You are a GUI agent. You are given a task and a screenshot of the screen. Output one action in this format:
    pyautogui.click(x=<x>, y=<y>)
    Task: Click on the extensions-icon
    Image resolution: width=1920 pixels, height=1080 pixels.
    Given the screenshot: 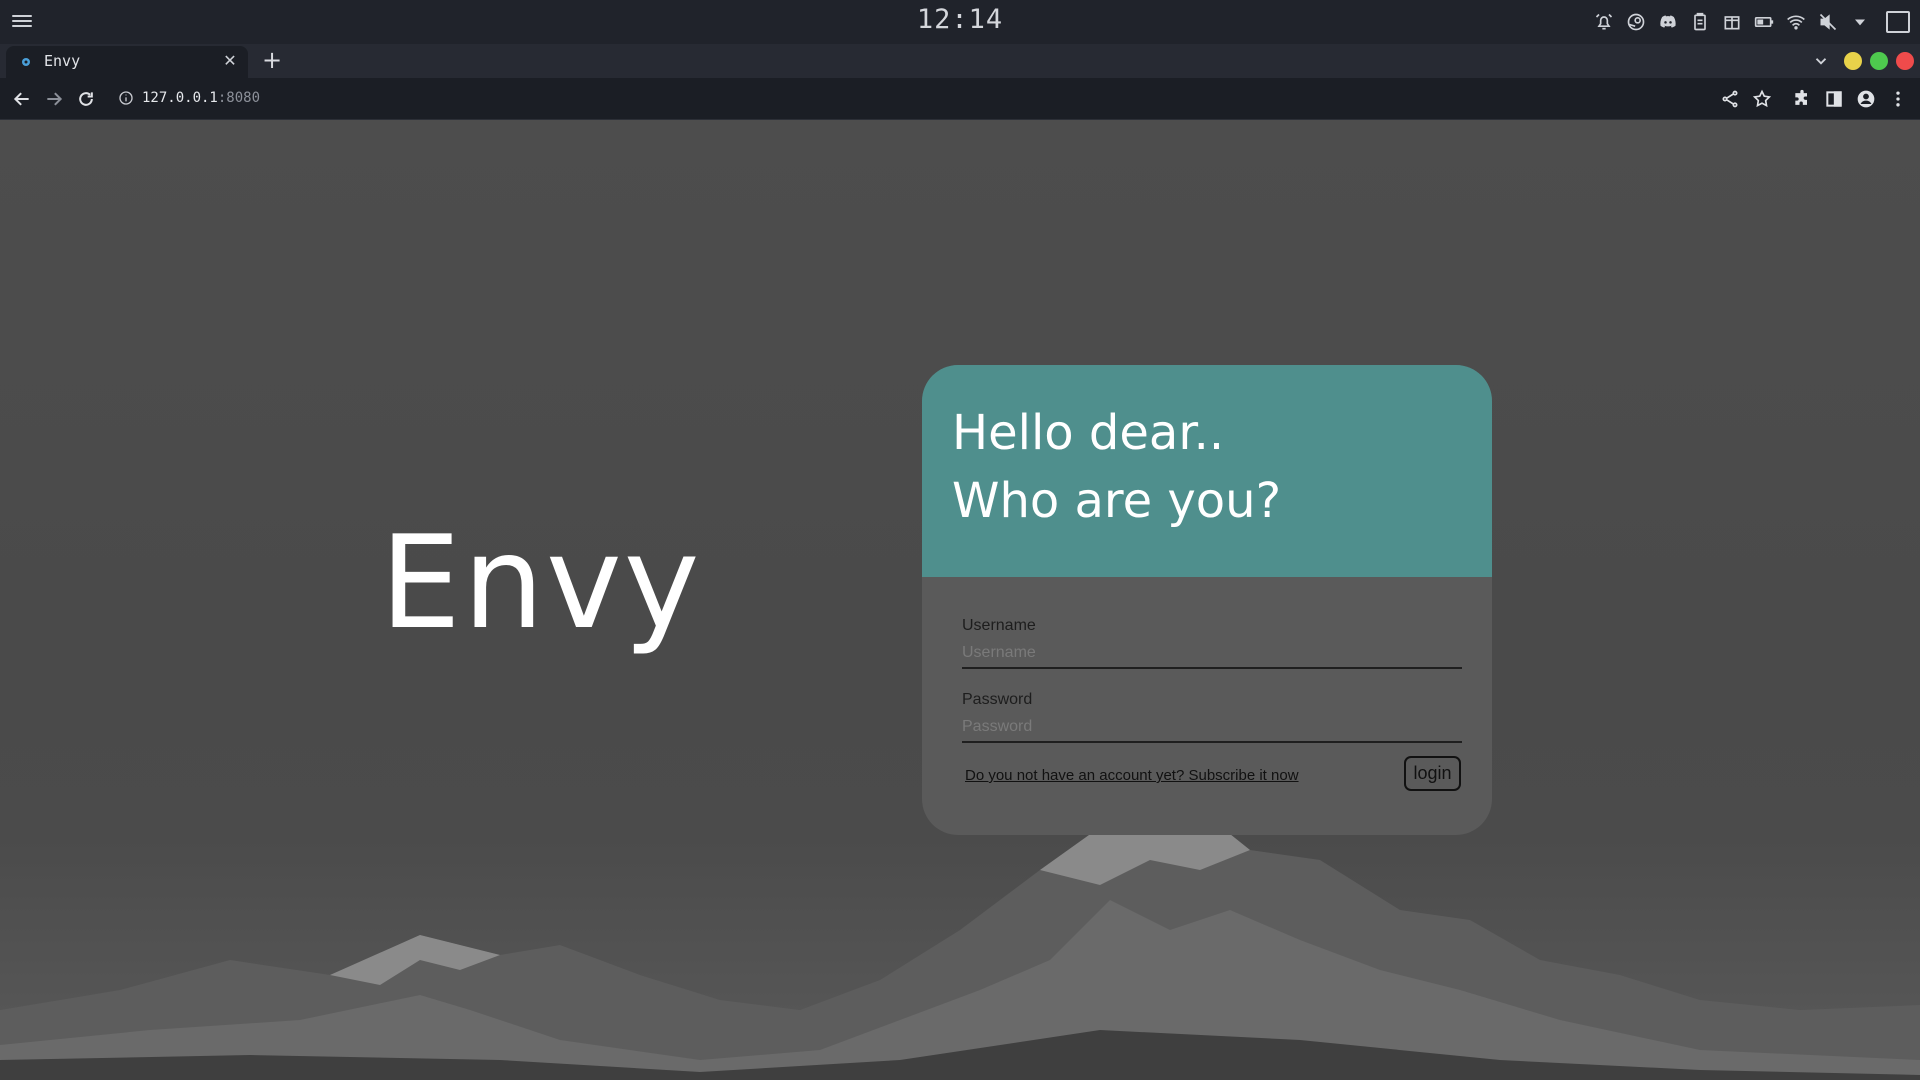 What is the action you would take?
    pyautogui.click(x=1802, y=99)
    